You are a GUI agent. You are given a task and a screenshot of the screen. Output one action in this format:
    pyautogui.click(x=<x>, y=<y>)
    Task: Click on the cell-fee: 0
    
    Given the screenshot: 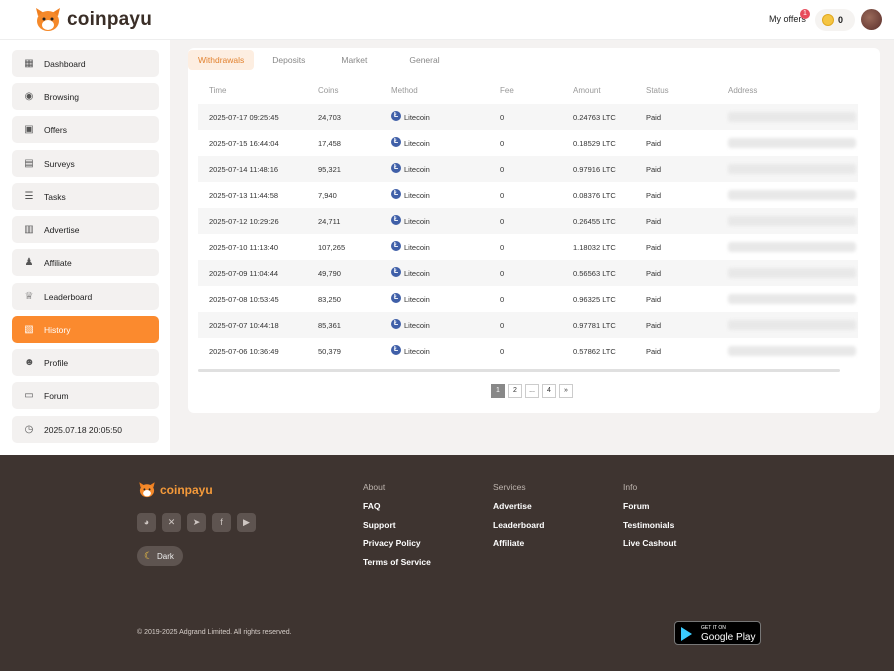 What is the action you would take?
    pyautogui.click(x=502, y=169)
    